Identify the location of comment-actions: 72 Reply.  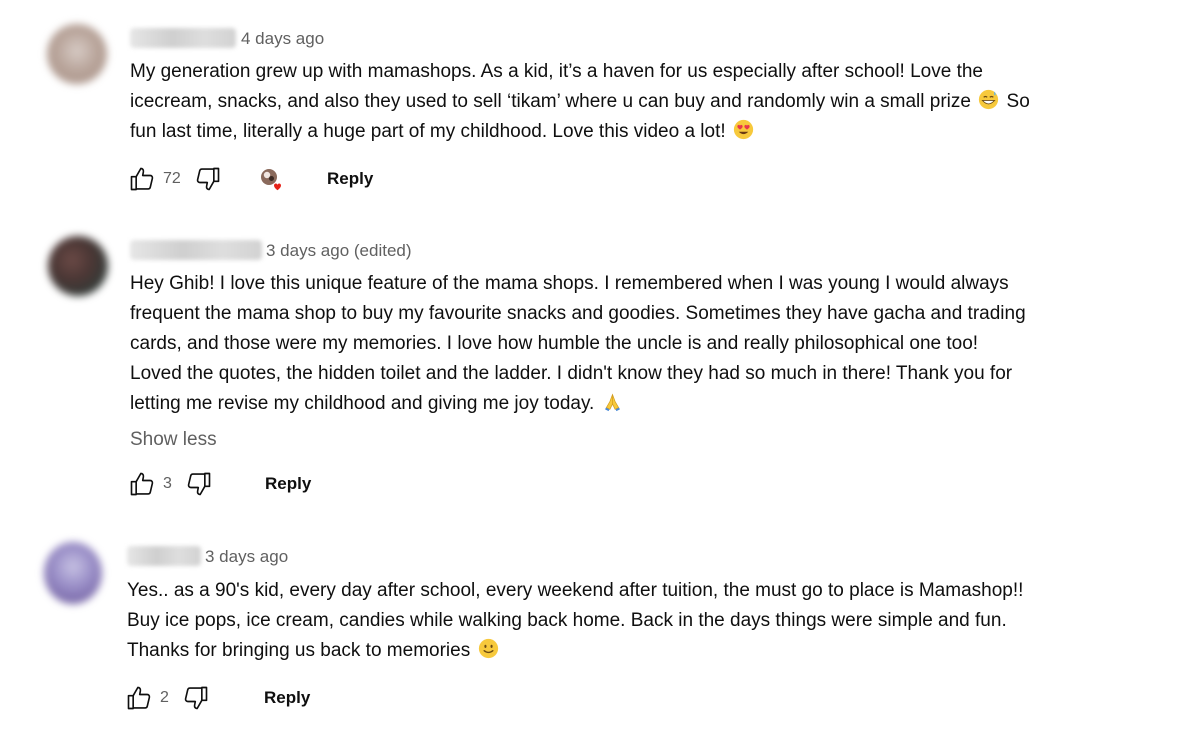
(277, 179).